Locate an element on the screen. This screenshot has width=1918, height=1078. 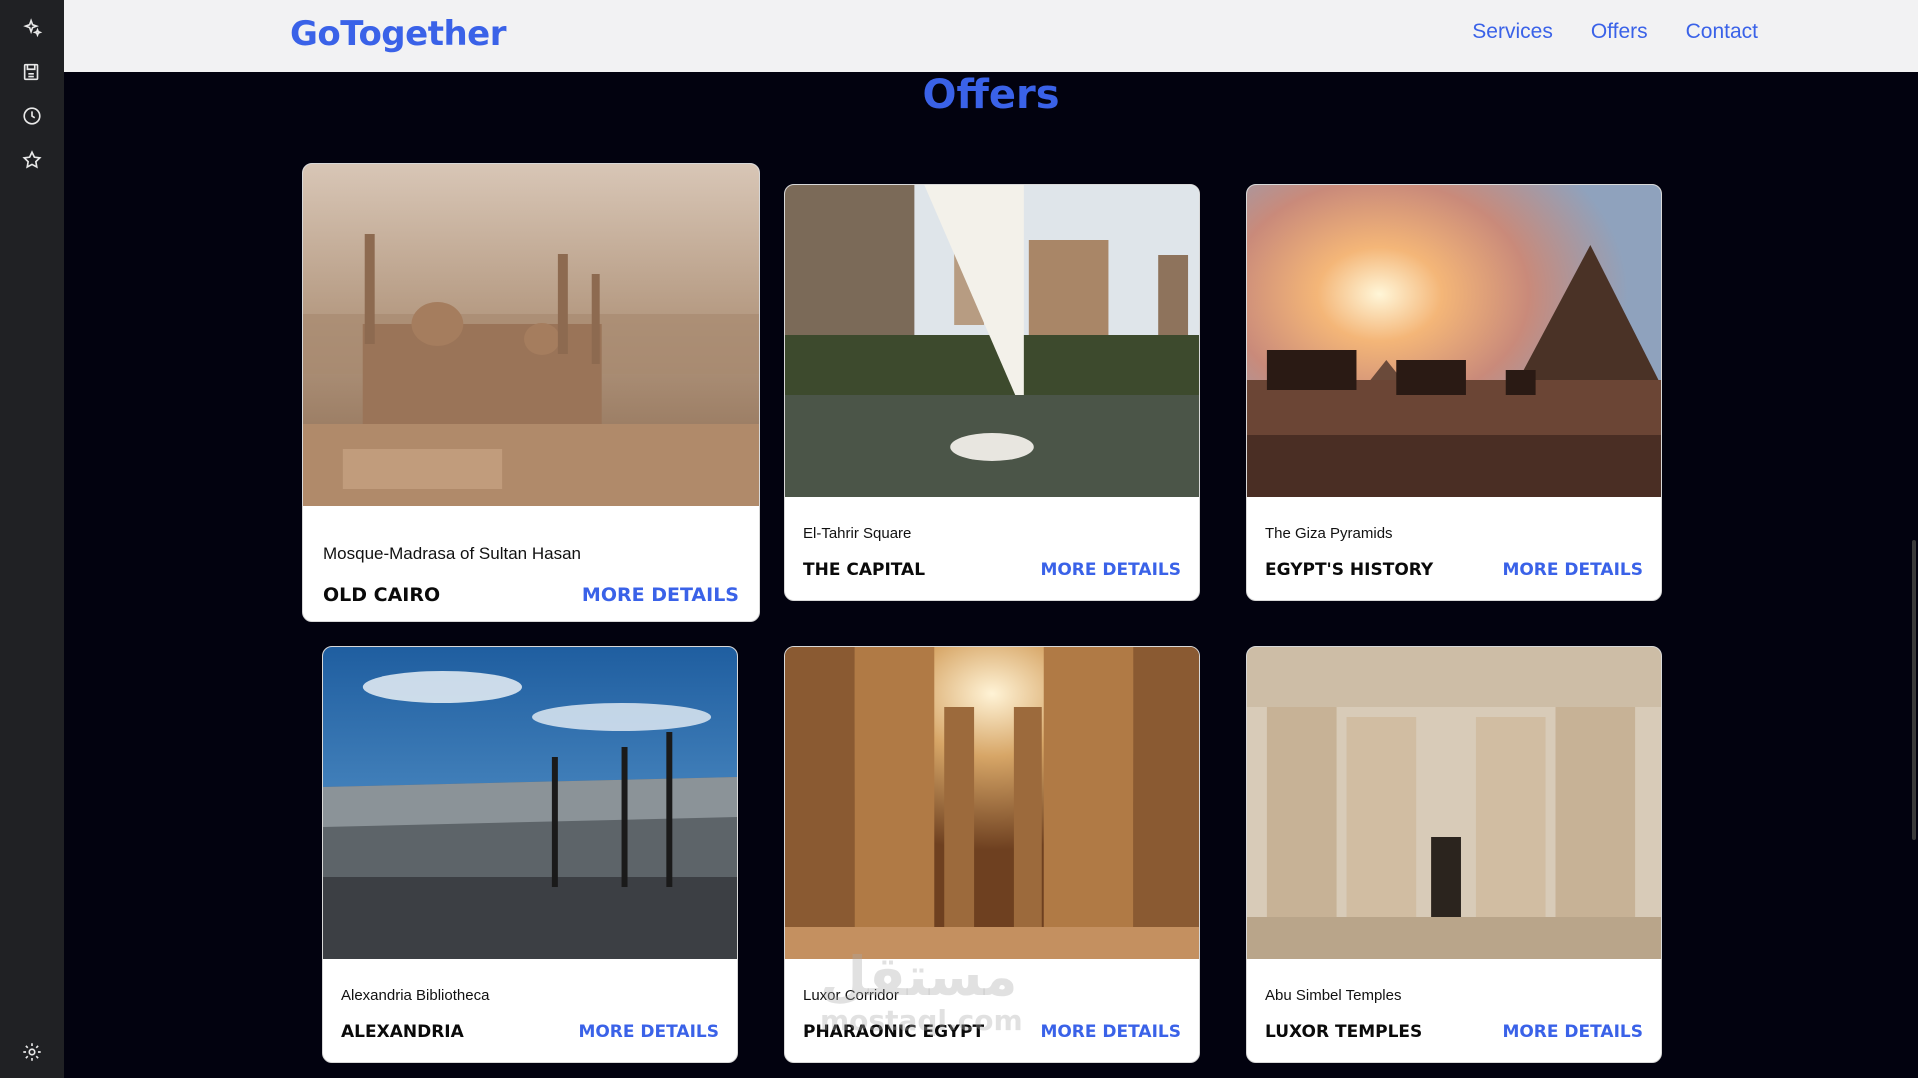
nav-link-services: Services is located at coordinates (1512, 32).